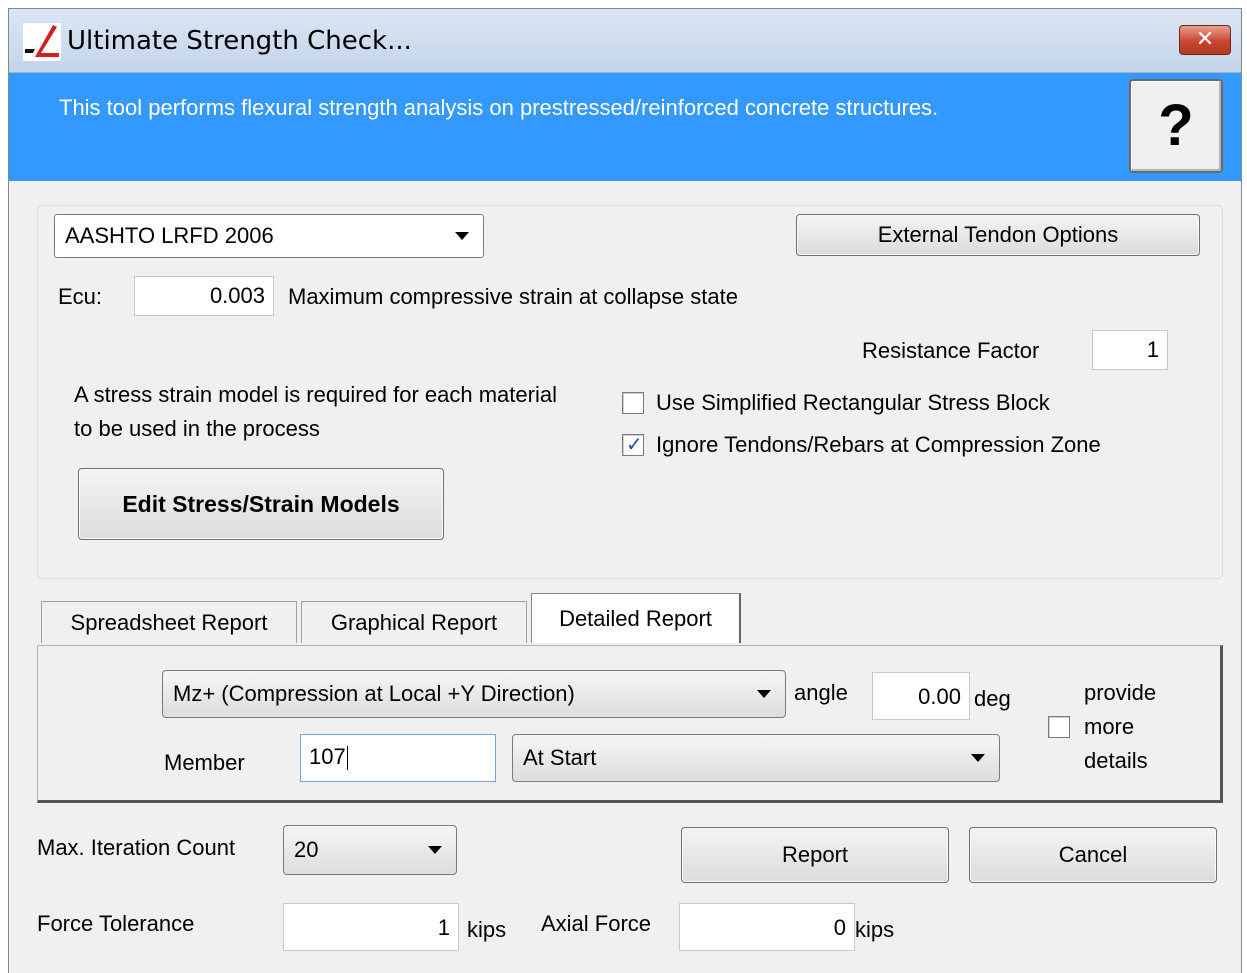 Image resolution: width=1247 pixels, height=973 pixels. Describe the element at coordinates (1120, 692) in the screenshot. I see `more-details-label-line1: provide` at that location.